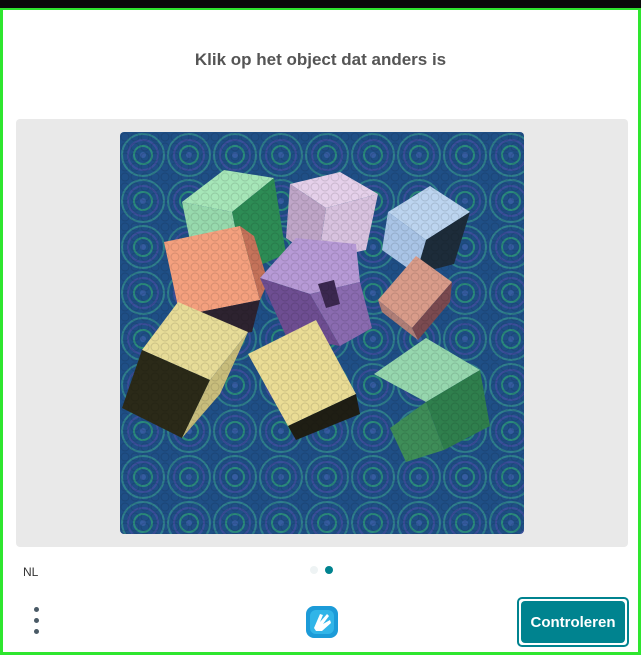 This screenshot has height=655, width=641. I want to click on check-button-label: Controleren, so click(573, 622).